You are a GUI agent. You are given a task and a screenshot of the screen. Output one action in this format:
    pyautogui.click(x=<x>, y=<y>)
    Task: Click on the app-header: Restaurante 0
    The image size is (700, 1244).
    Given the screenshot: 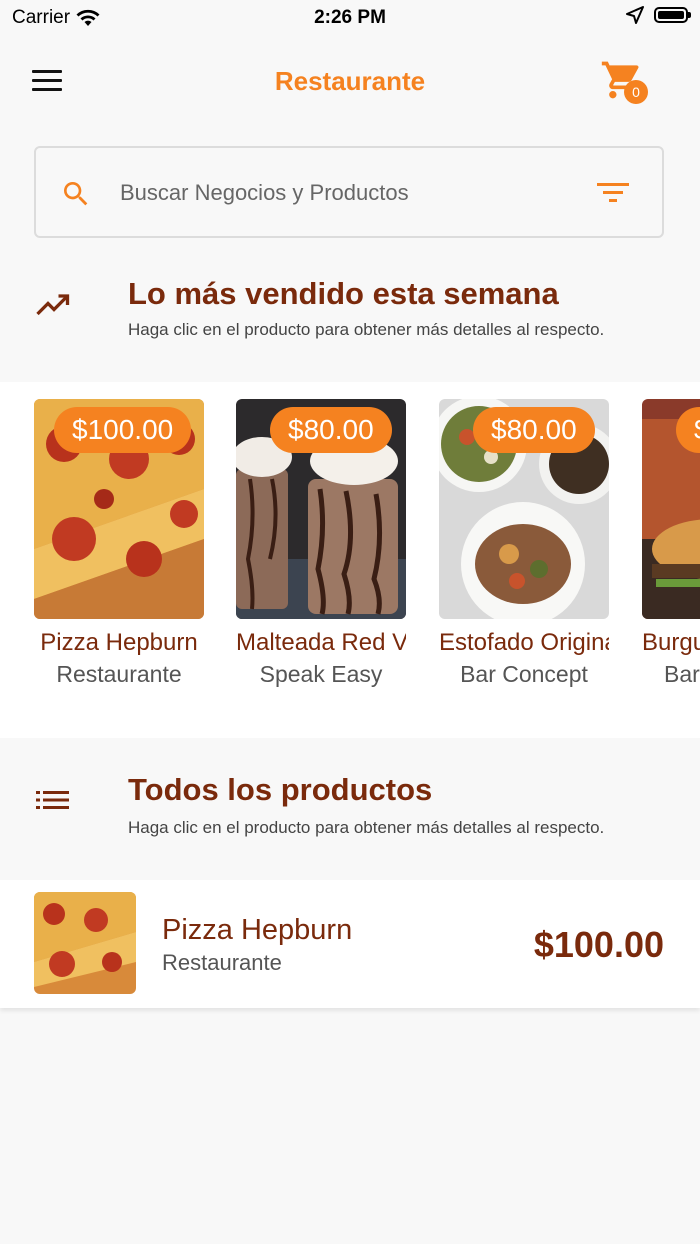 What is the action you would take?
    pyautogui.click(x=350, y=82)
    